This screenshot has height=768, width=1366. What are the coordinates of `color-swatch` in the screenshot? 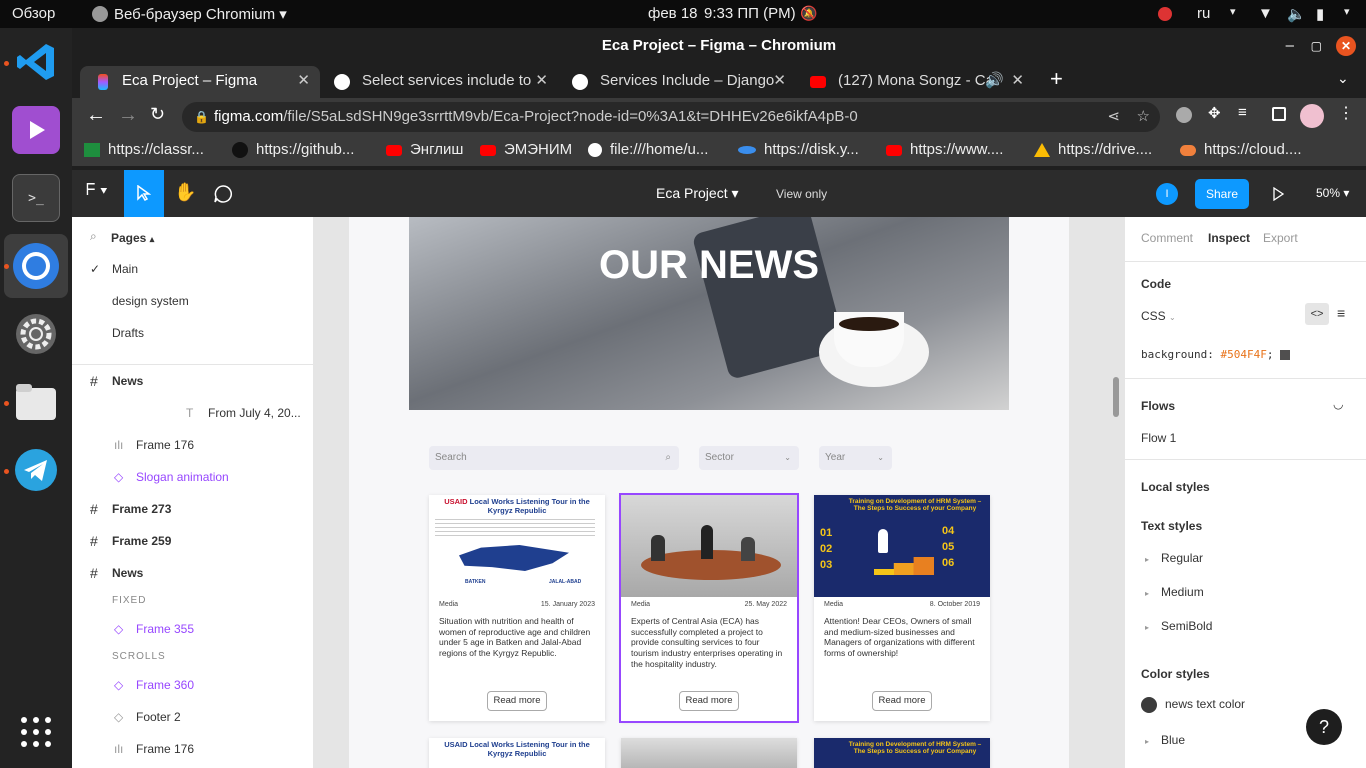 It's located at (1285, 355).